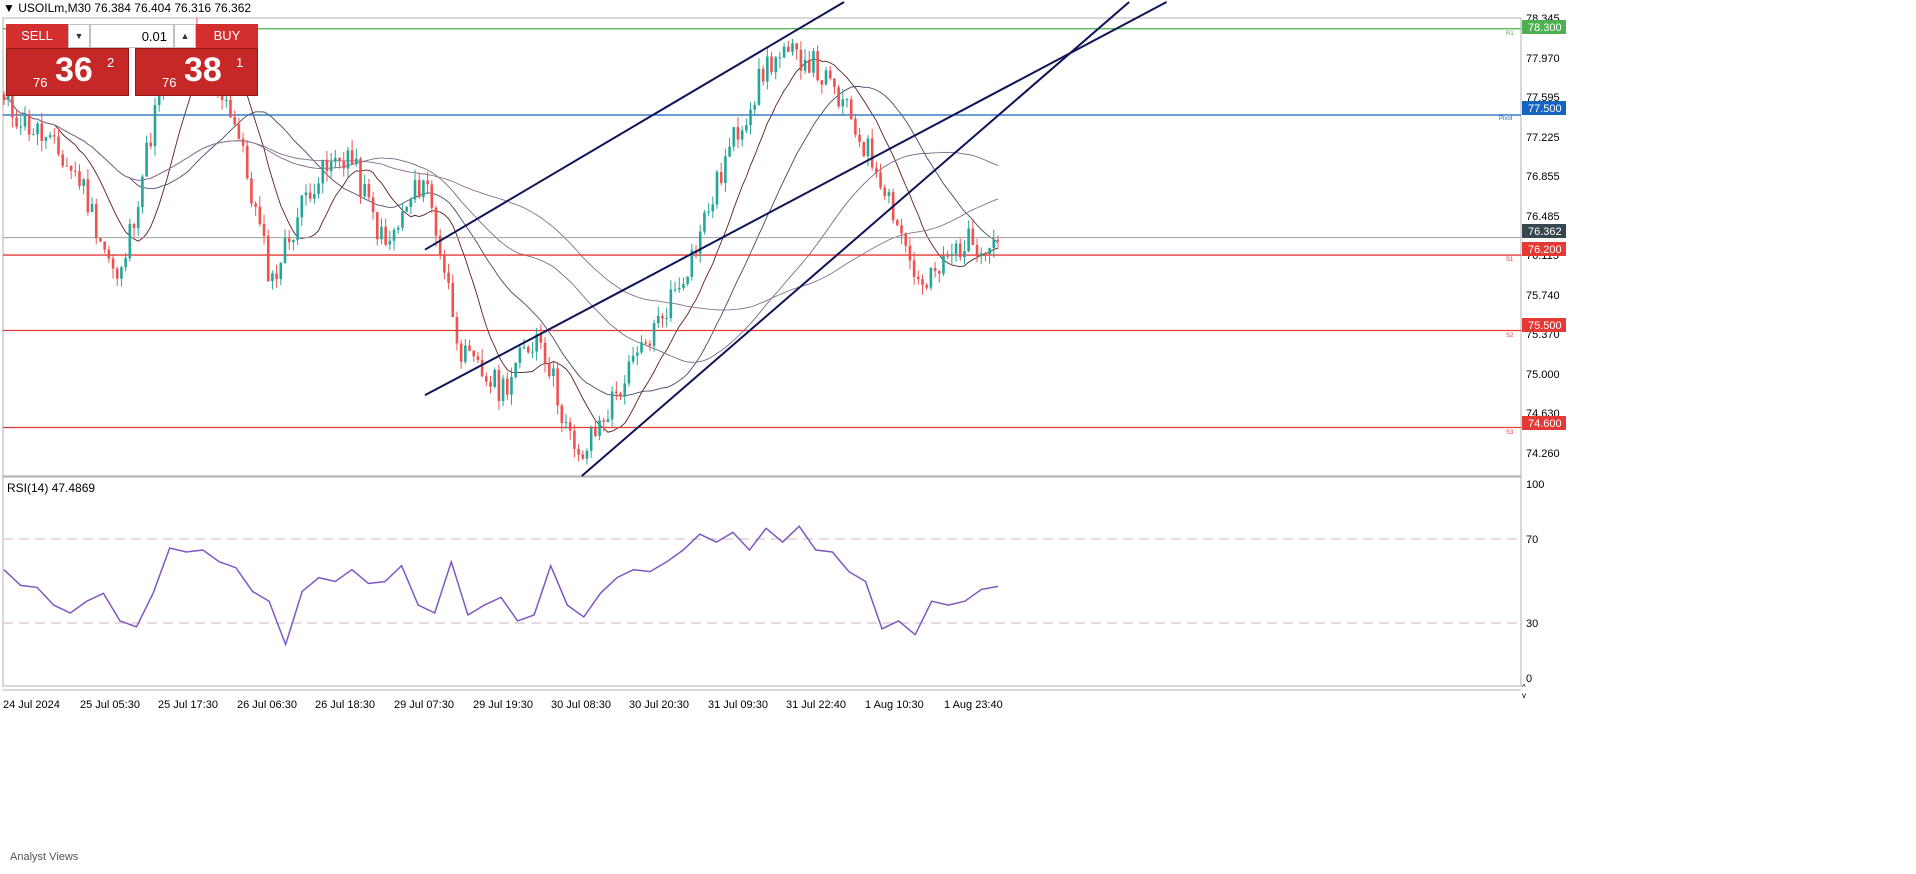 This screenshot has height=874, width=1916. What do you see at coordinates (203, 70) in the screenshot?
I see `buy-price-main: 38` at bounding box center [203, 70].